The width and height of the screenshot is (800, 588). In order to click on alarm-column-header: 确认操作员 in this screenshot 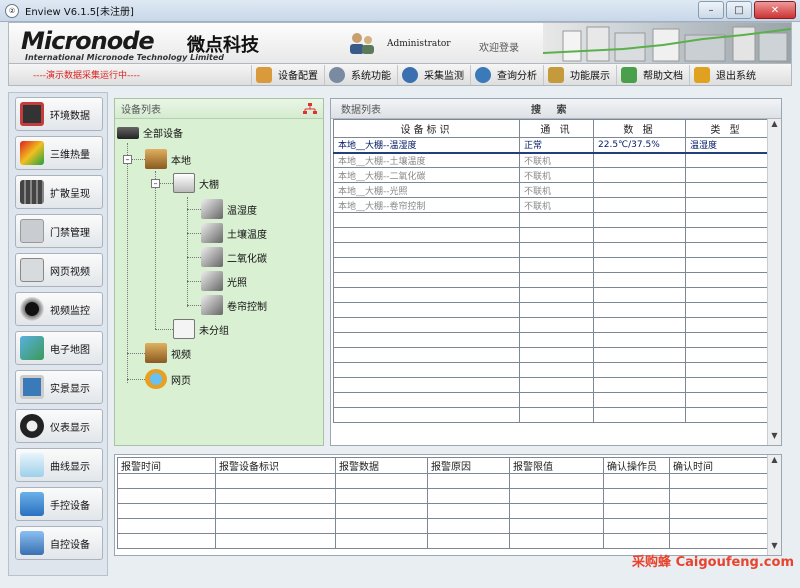, I will do `click(636, 465)`.